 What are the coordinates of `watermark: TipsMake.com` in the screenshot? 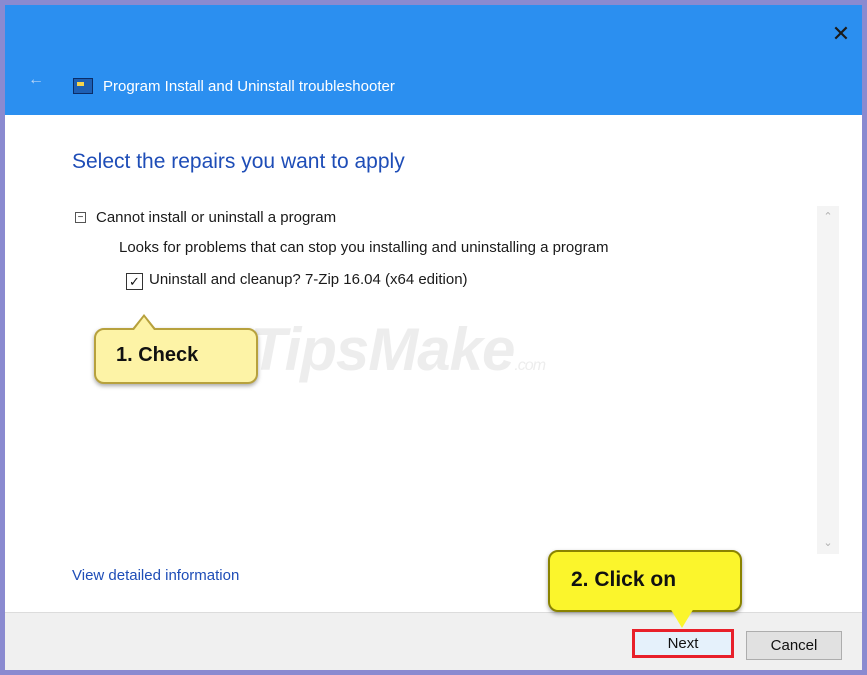 It's located at (398, 349).